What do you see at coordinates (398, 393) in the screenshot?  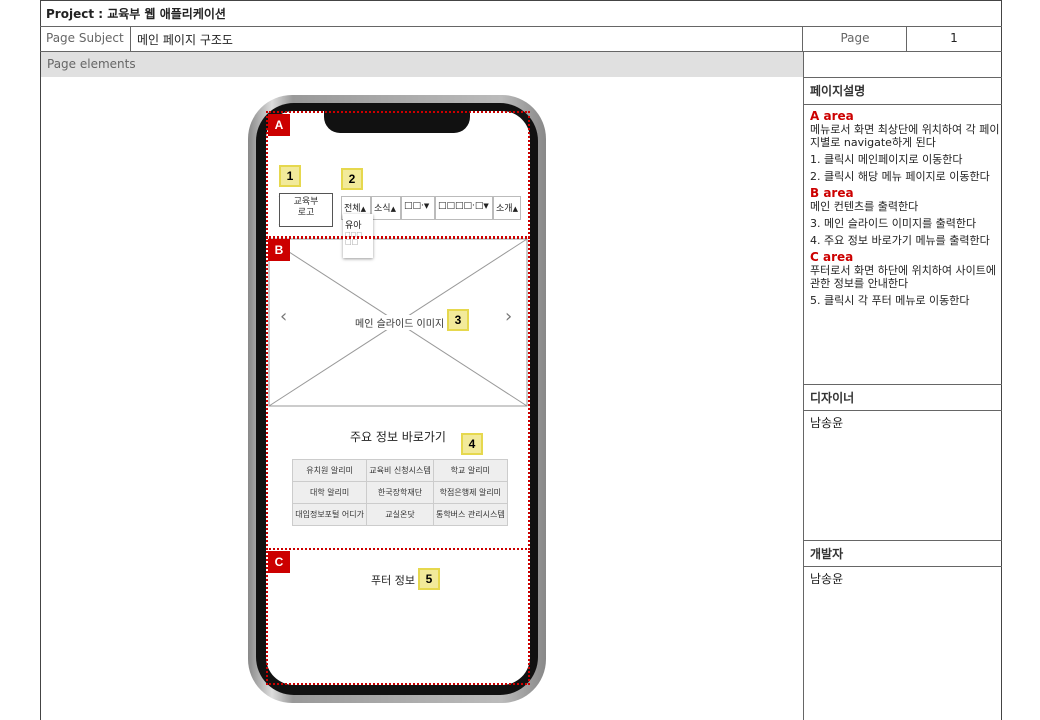 I see `area-b-outline` at bounding box center [398, 393].